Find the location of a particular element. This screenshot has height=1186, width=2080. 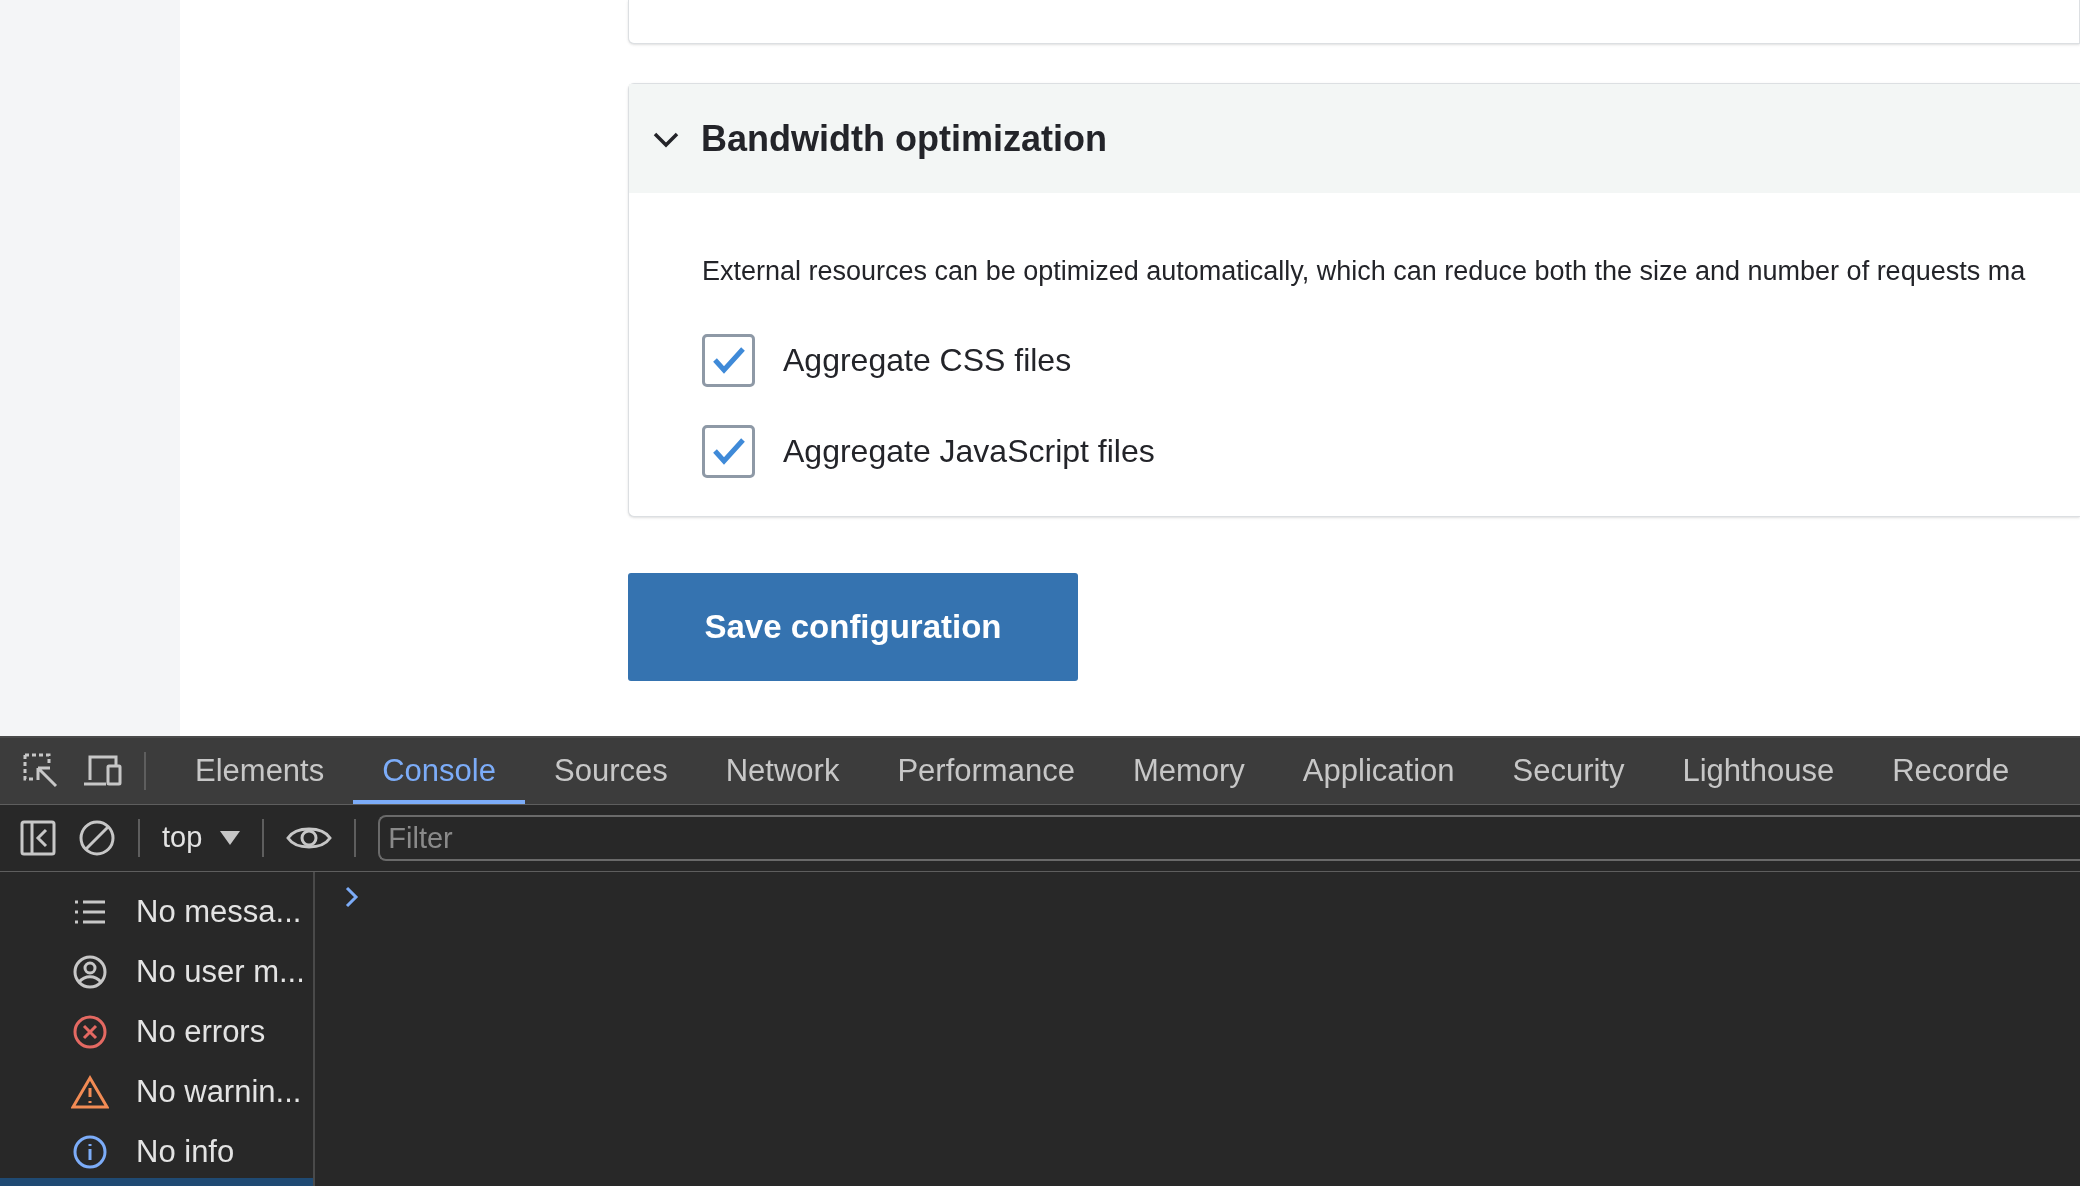

sidebar-toggle-icon is located at coordinates (38, 838).